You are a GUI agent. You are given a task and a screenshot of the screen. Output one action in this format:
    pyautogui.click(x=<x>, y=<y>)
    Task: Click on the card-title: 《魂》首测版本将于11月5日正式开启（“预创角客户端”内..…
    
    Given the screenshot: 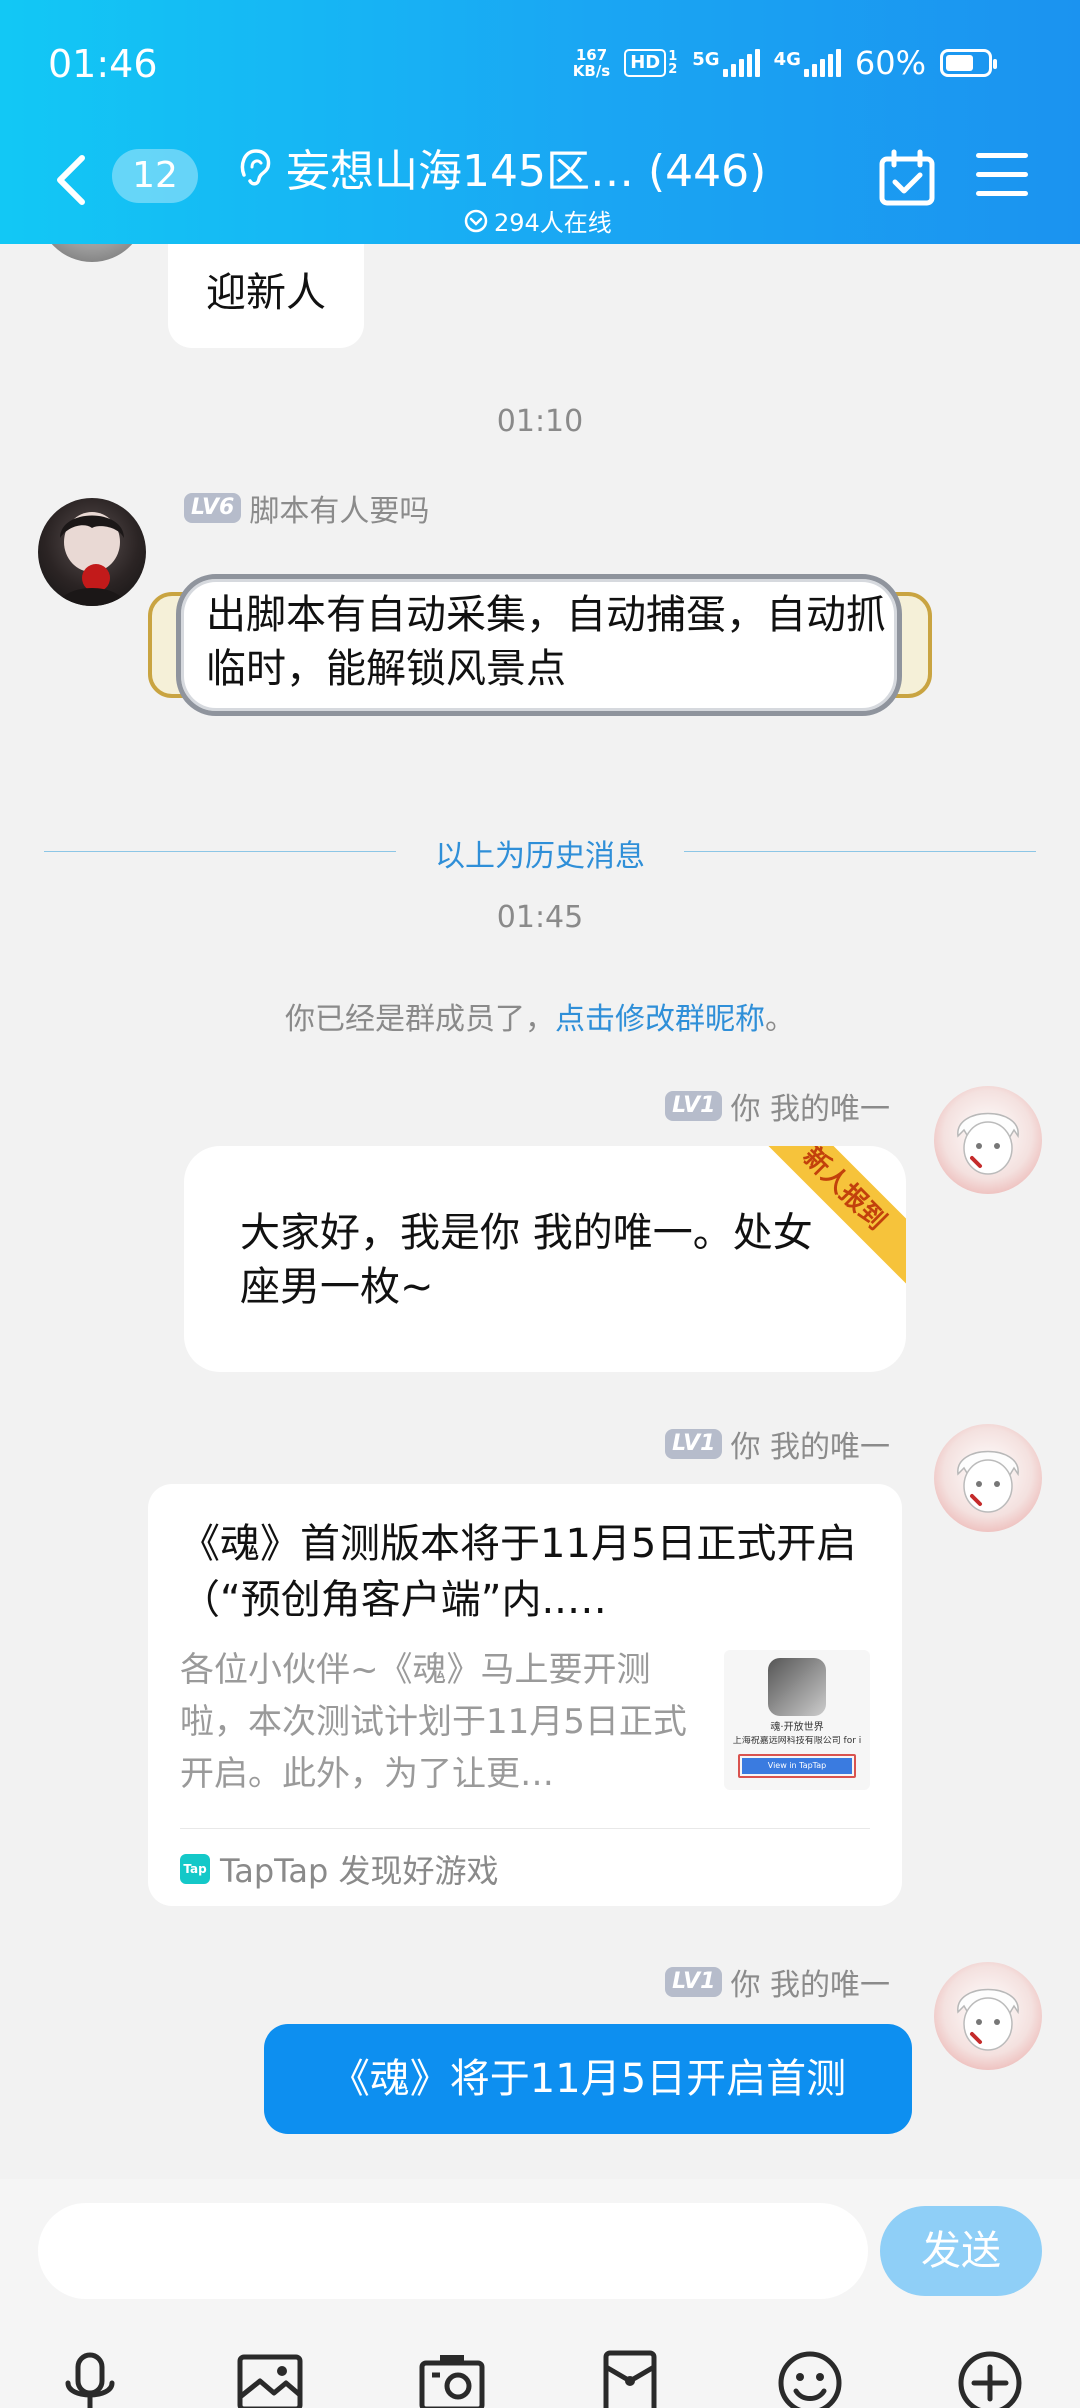 What is the action you would take?
    pyautogui.click(x=518, y=1572)
    